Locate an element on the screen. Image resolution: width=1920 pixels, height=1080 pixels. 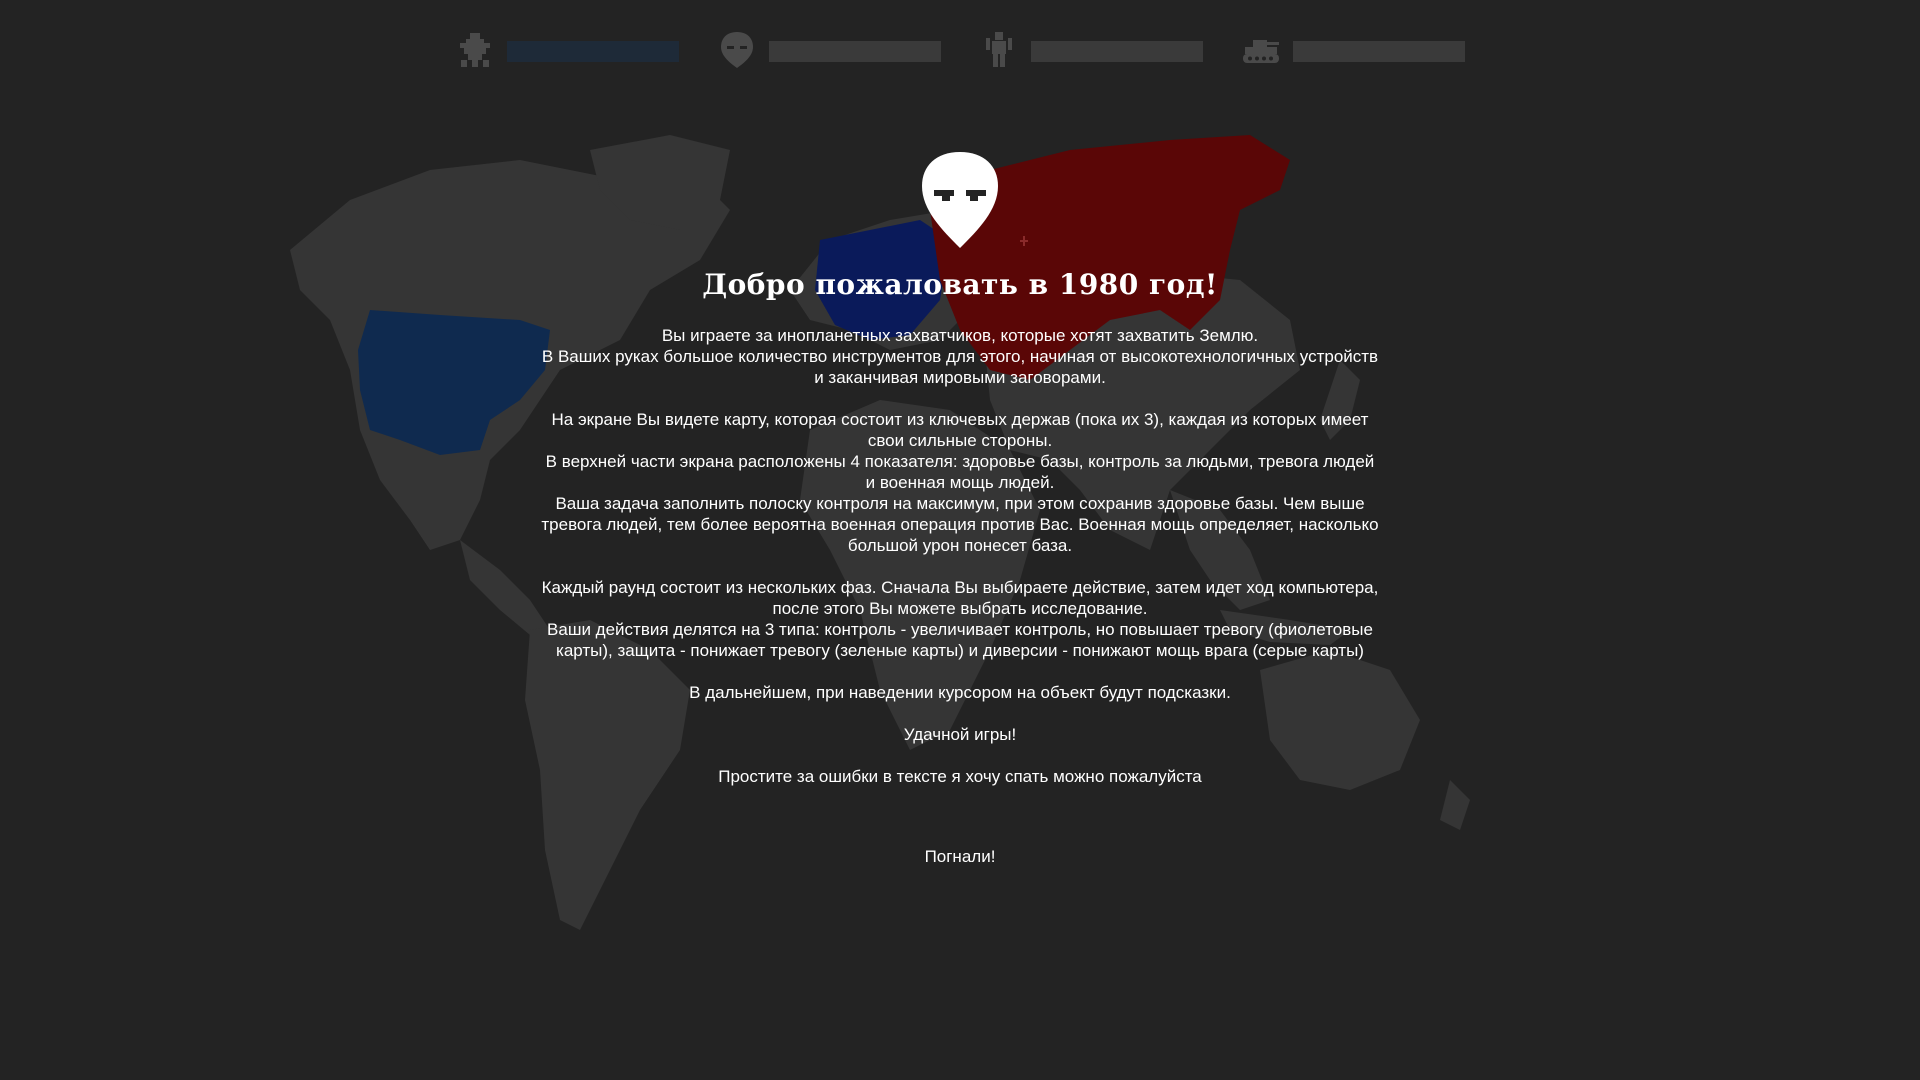
tank-icon is located at coordinates (1261, 50).